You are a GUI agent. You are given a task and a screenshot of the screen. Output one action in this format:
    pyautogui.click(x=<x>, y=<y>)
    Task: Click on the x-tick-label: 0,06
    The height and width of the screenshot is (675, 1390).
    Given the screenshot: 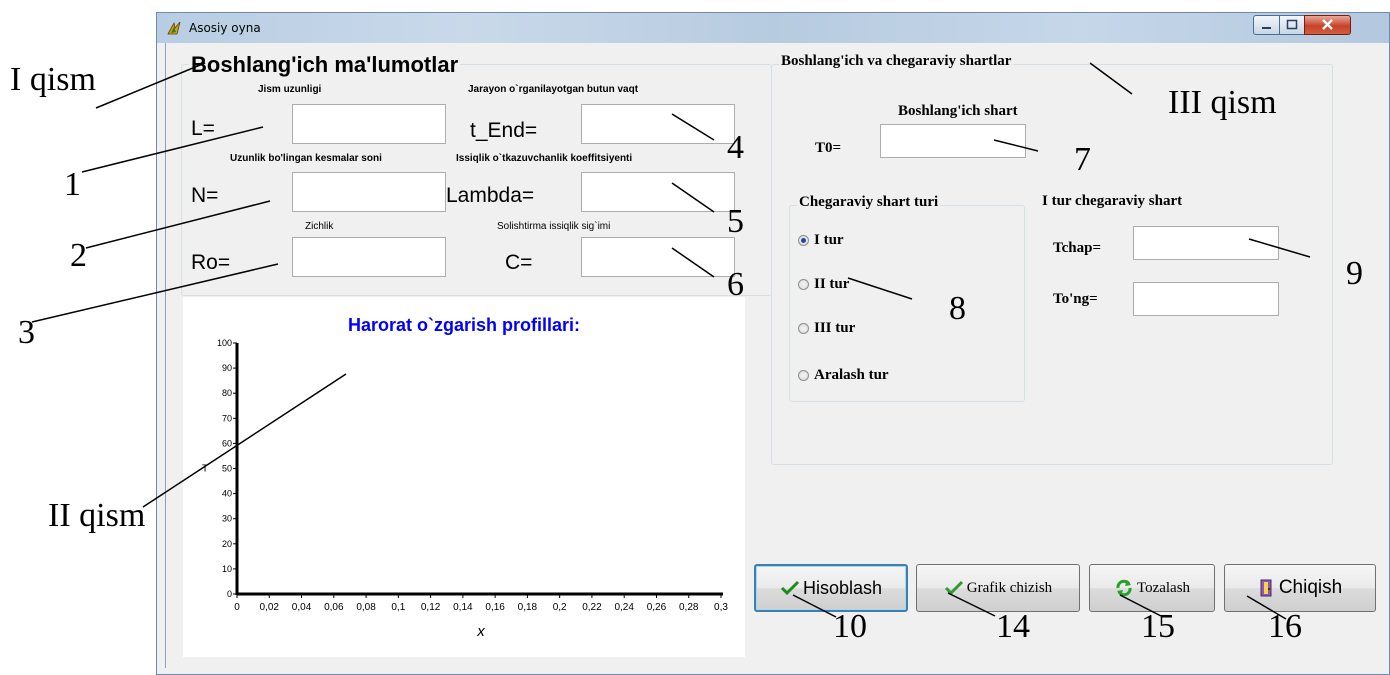 What is the action you would take?
    pyautogui.click(x=334, y=607)
    